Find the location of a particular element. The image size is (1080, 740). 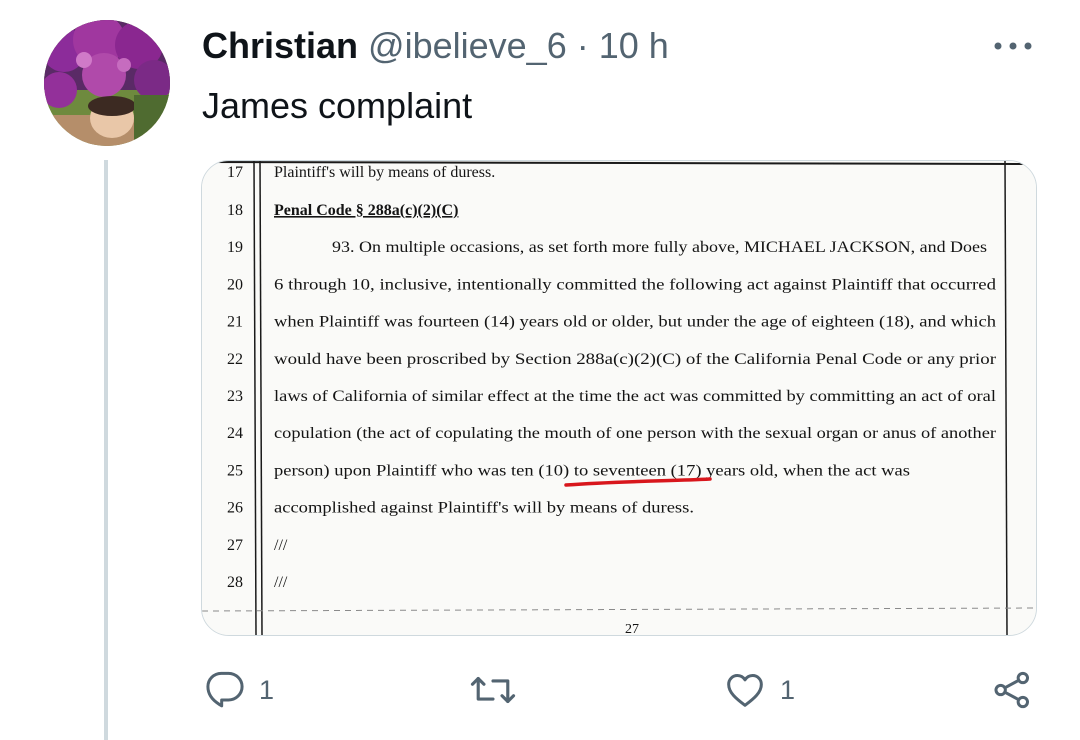

document-line-number: 19 is located at coordinates (235, 247).